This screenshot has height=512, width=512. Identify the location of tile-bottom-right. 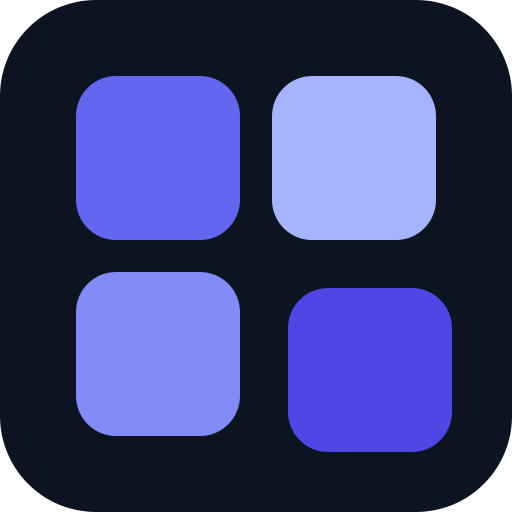
(370, 370).